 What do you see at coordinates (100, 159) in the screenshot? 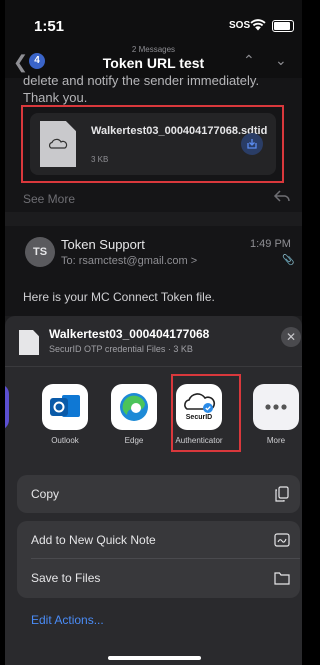
I see `attachment-size: 3 KB` at bounding box center [100, 159].